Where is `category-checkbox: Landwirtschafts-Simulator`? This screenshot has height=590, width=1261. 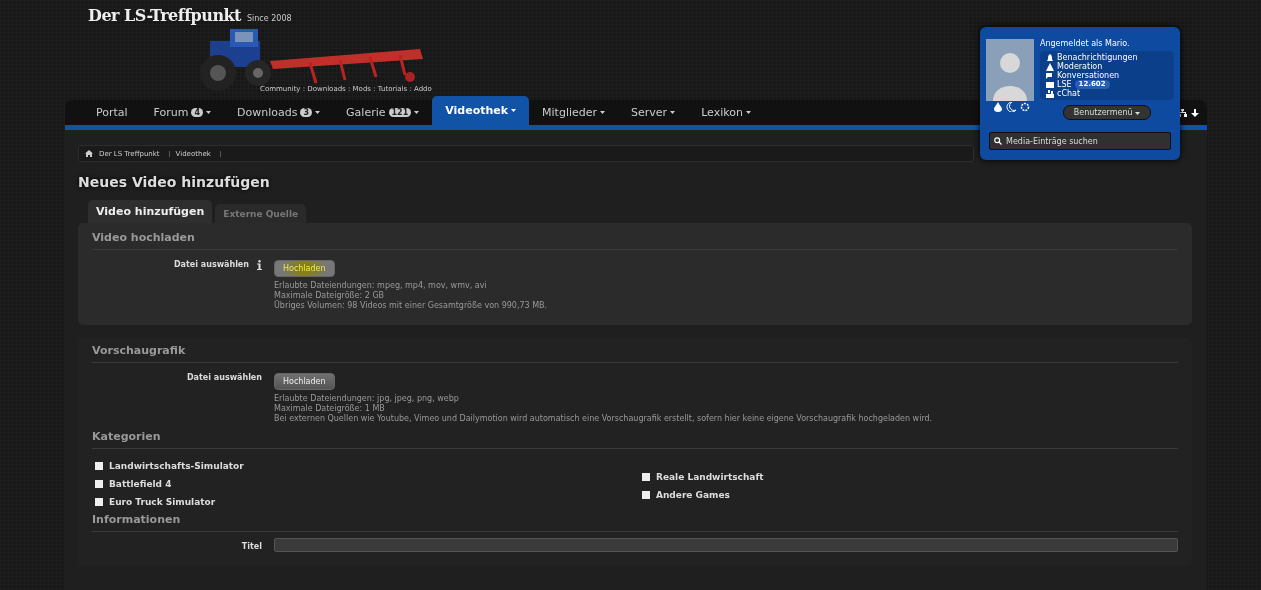 category-checkbox: Landwirtschafts-Simulator is located at coordinates (368, 466).